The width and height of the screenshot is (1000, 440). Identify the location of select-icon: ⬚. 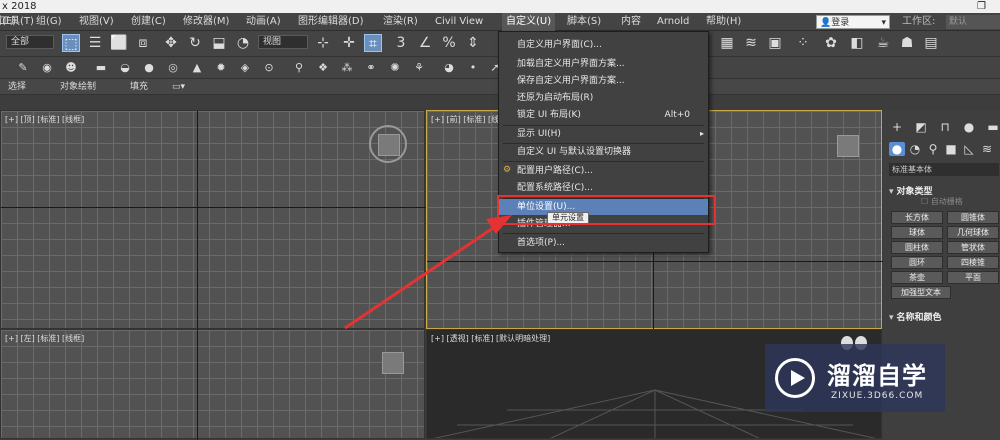
(71, 43).